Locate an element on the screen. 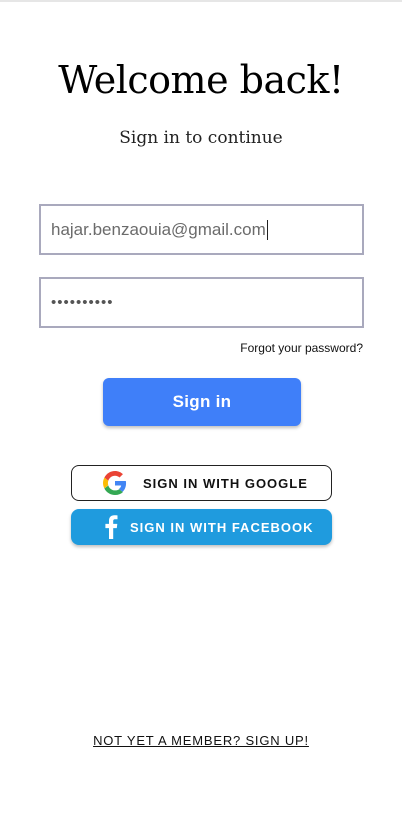  facebook-icon is located at coordinates (111, 527).